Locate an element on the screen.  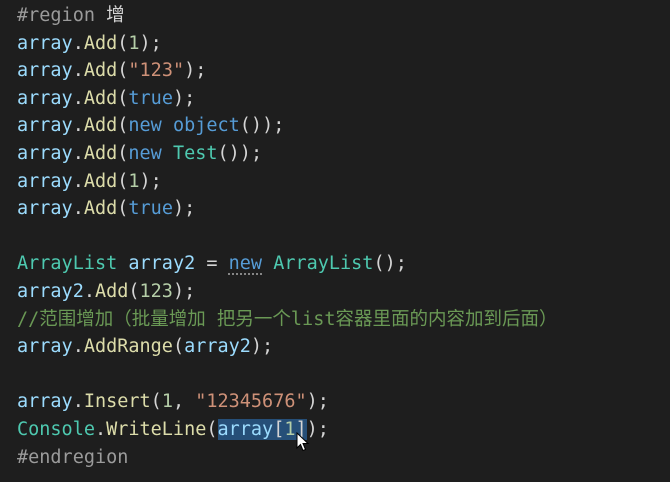
code-token: "12345676" is located at coordinates (251, 402).